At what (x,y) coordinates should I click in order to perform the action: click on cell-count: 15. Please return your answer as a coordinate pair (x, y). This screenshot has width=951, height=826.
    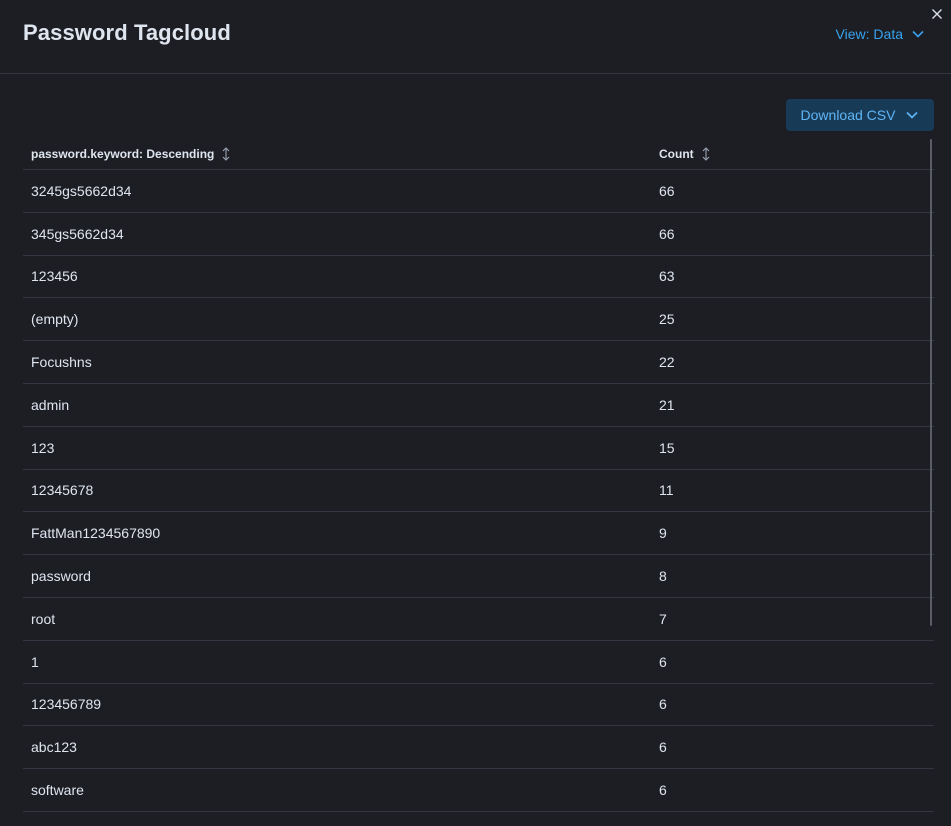
    Looking at the image, I should click on (667, 447).